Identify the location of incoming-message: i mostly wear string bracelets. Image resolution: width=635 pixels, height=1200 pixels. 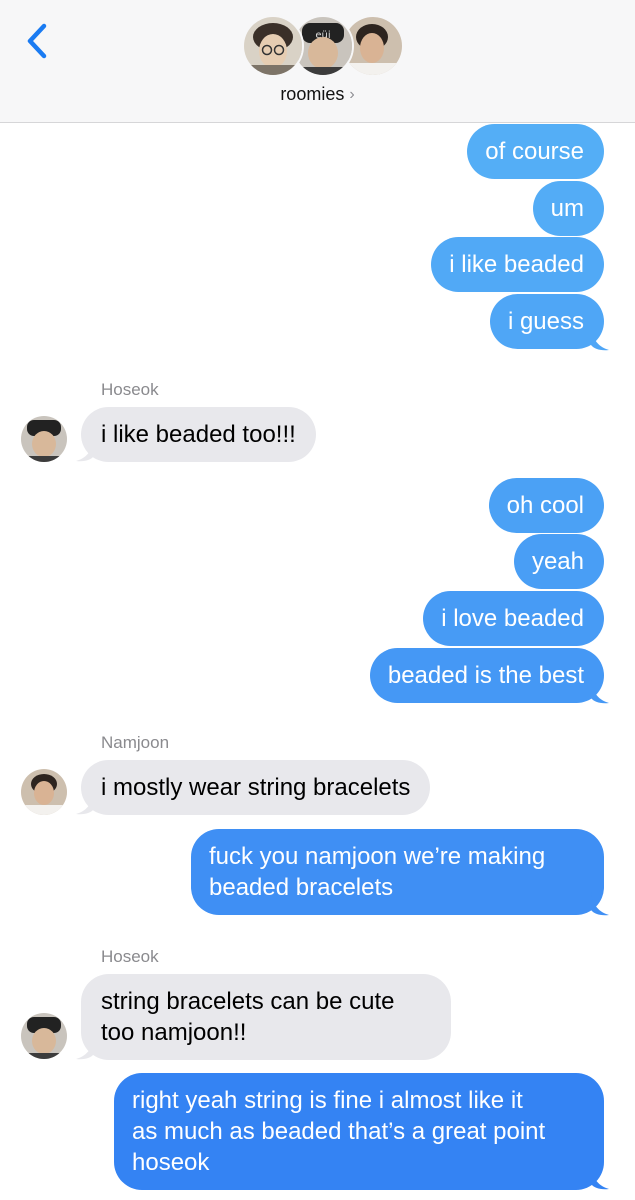
(256, 787).